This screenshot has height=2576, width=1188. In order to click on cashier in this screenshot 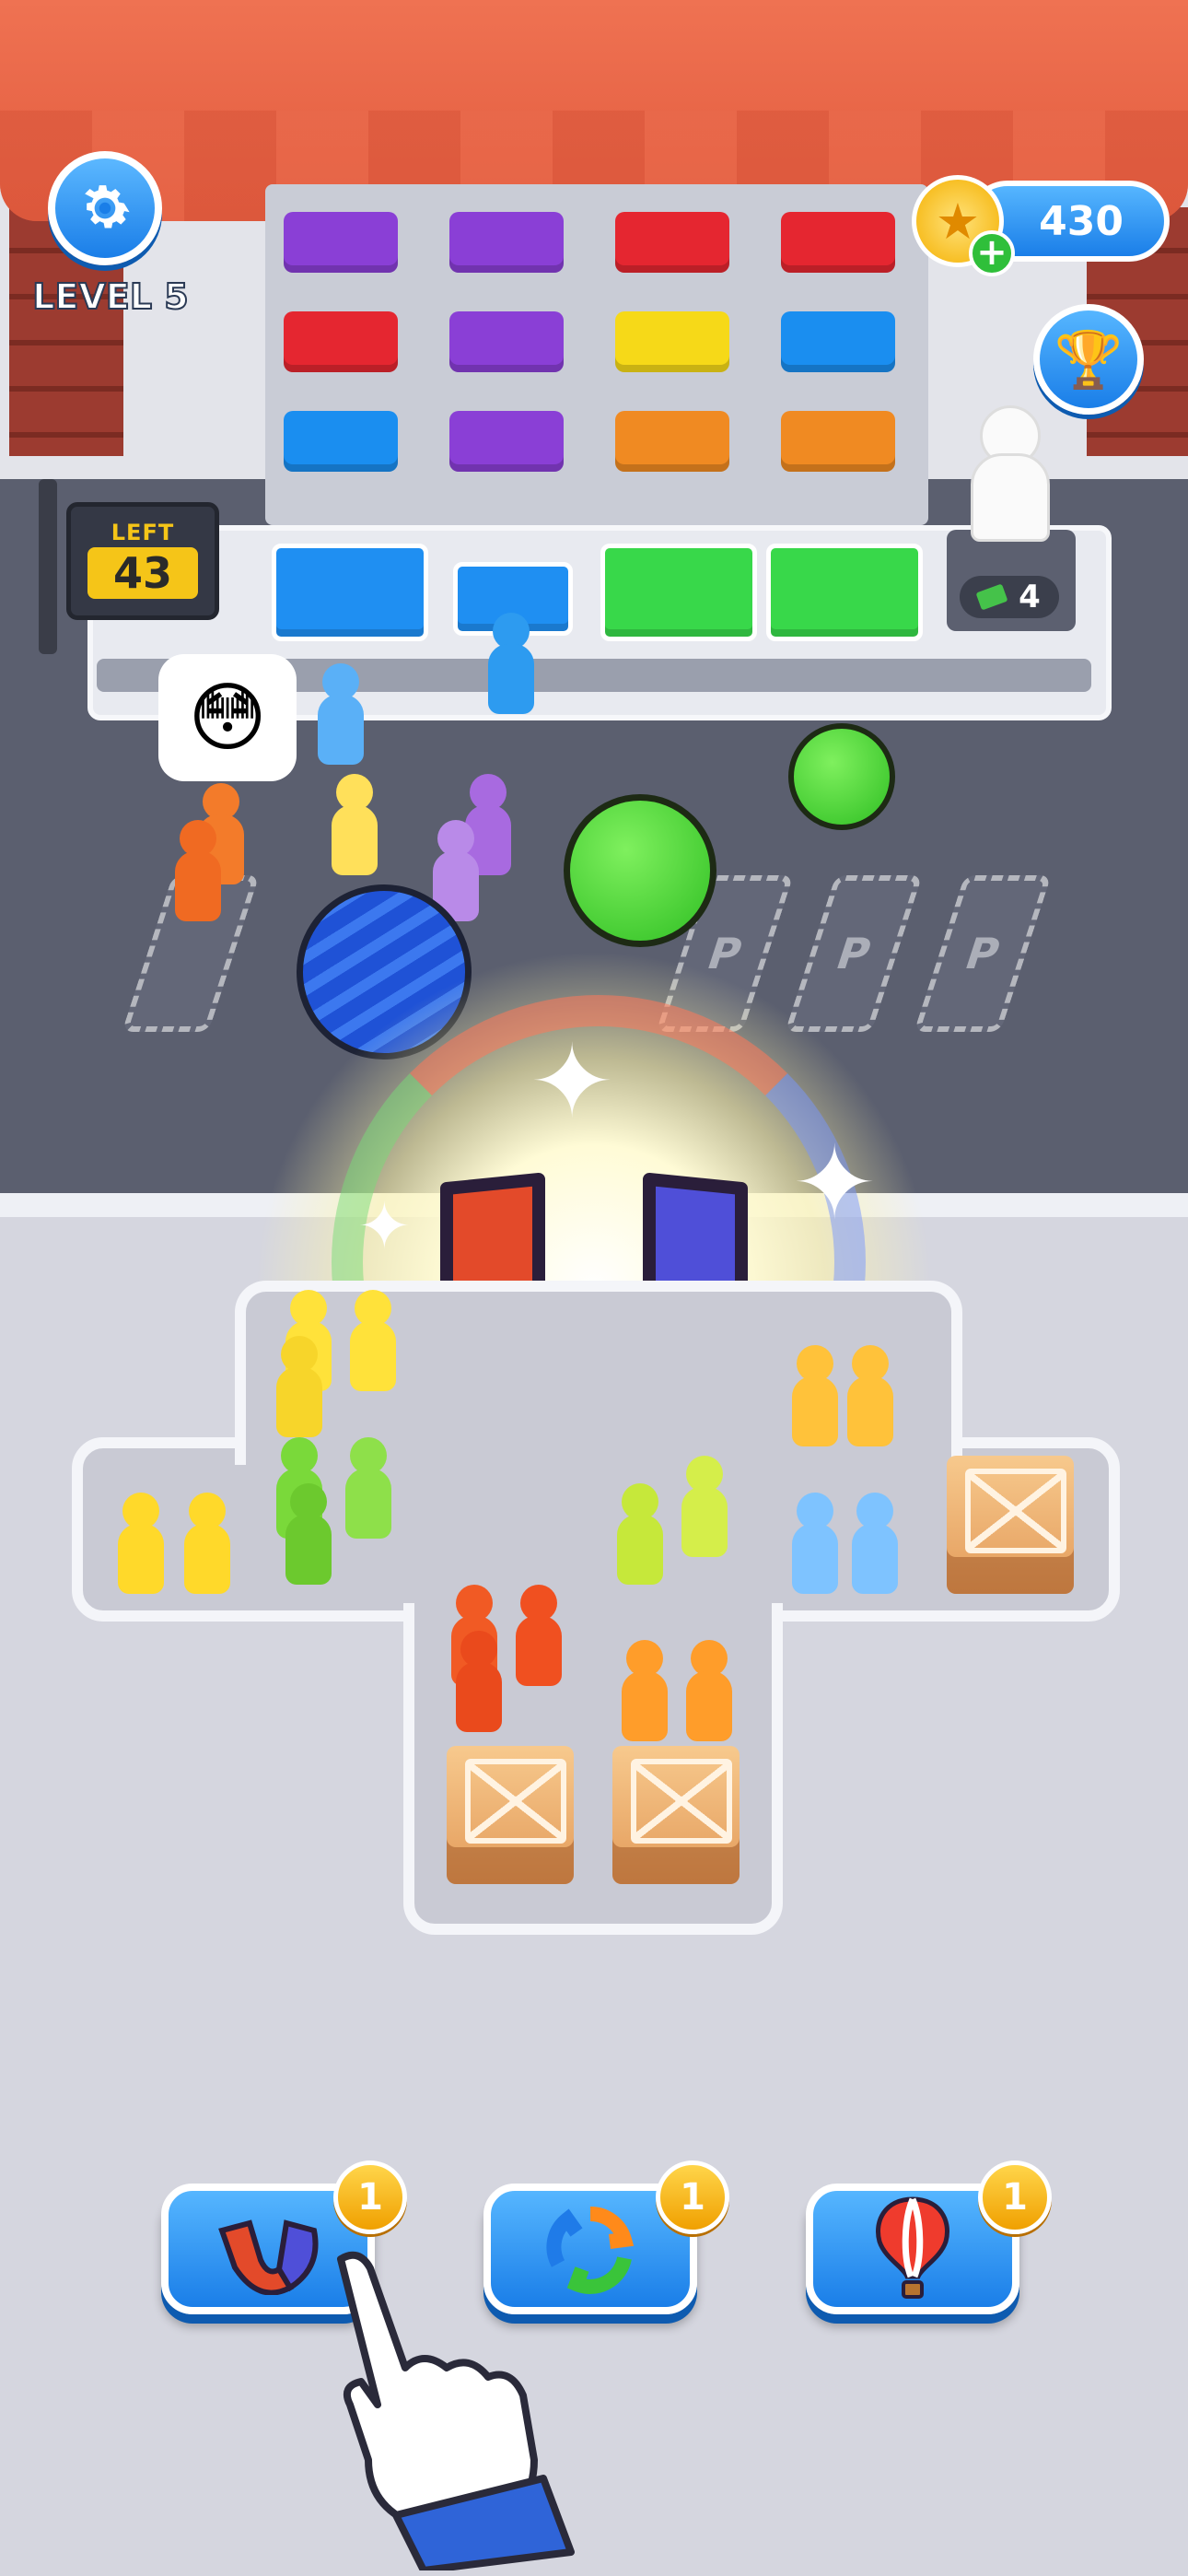, I will do `click(1007, 473)`.